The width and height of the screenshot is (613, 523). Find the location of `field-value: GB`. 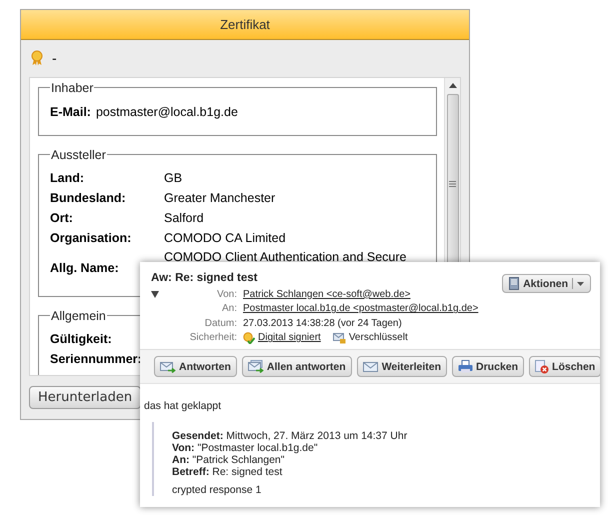

field-value: GB is located at coordinates (173, 177).